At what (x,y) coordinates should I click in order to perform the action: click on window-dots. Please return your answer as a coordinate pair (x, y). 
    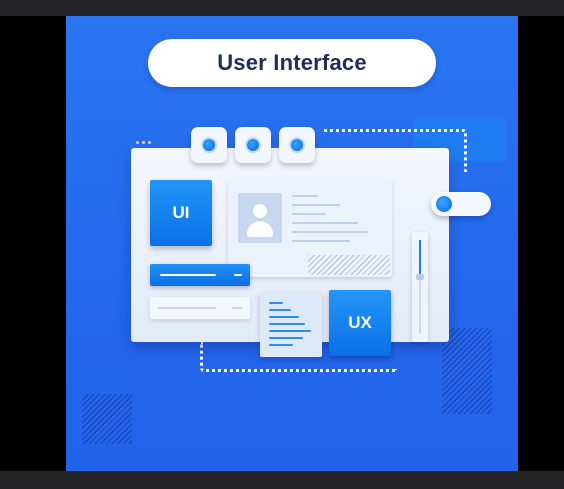
    Looking at the image, I should click on (143, 142).